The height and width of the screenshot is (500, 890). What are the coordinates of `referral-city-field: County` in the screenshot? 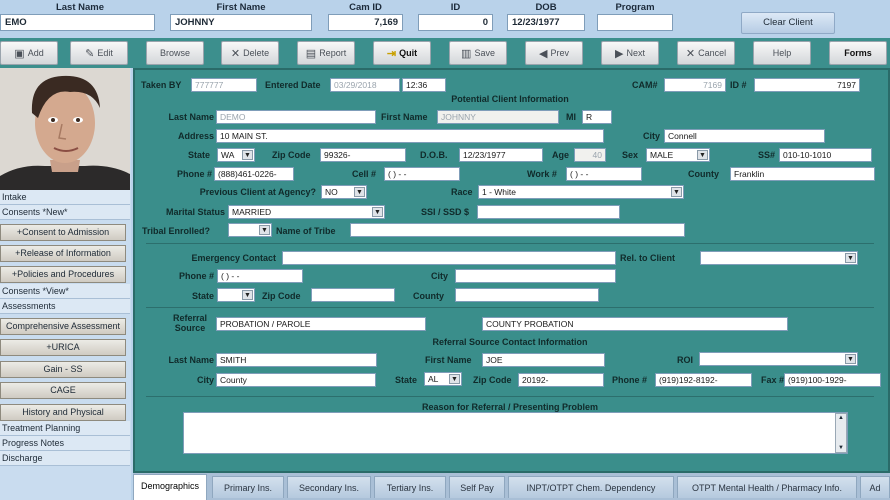 It's located at (296, 380).